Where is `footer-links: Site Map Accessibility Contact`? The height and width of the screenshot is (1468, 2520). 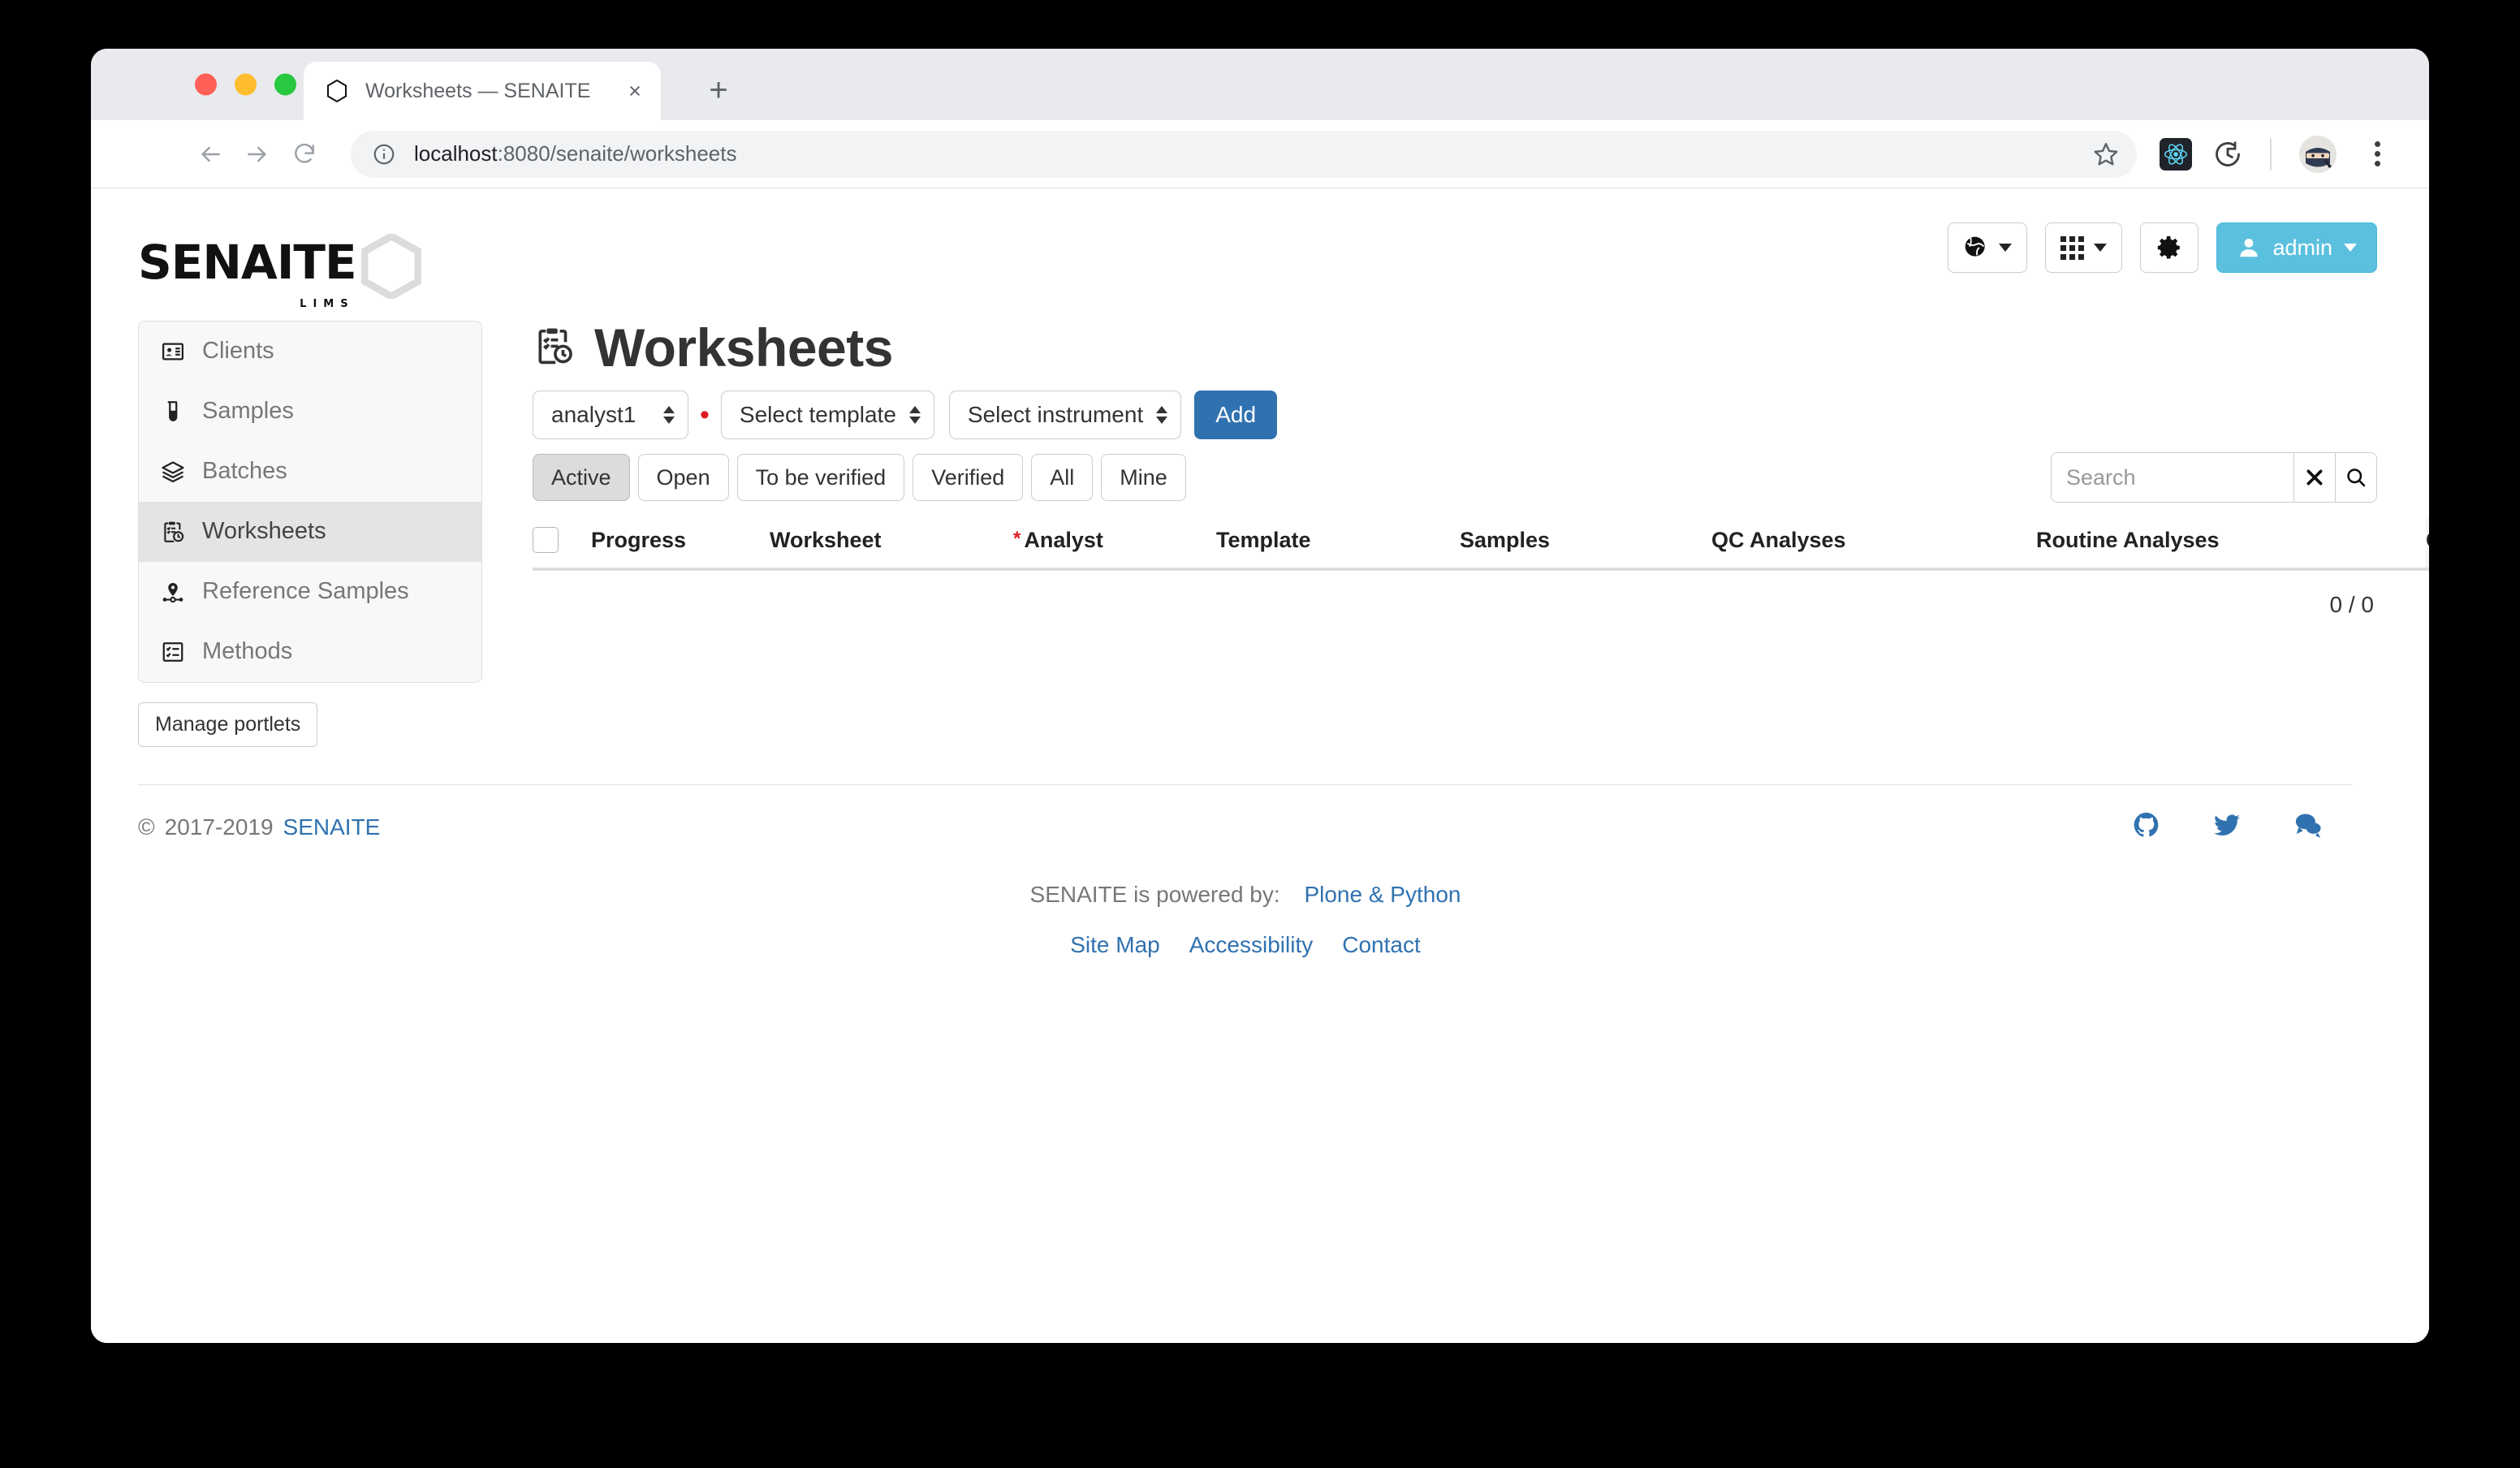 footer-links: Site Map Accessibility Contact is located at coordinates (1245, 945).